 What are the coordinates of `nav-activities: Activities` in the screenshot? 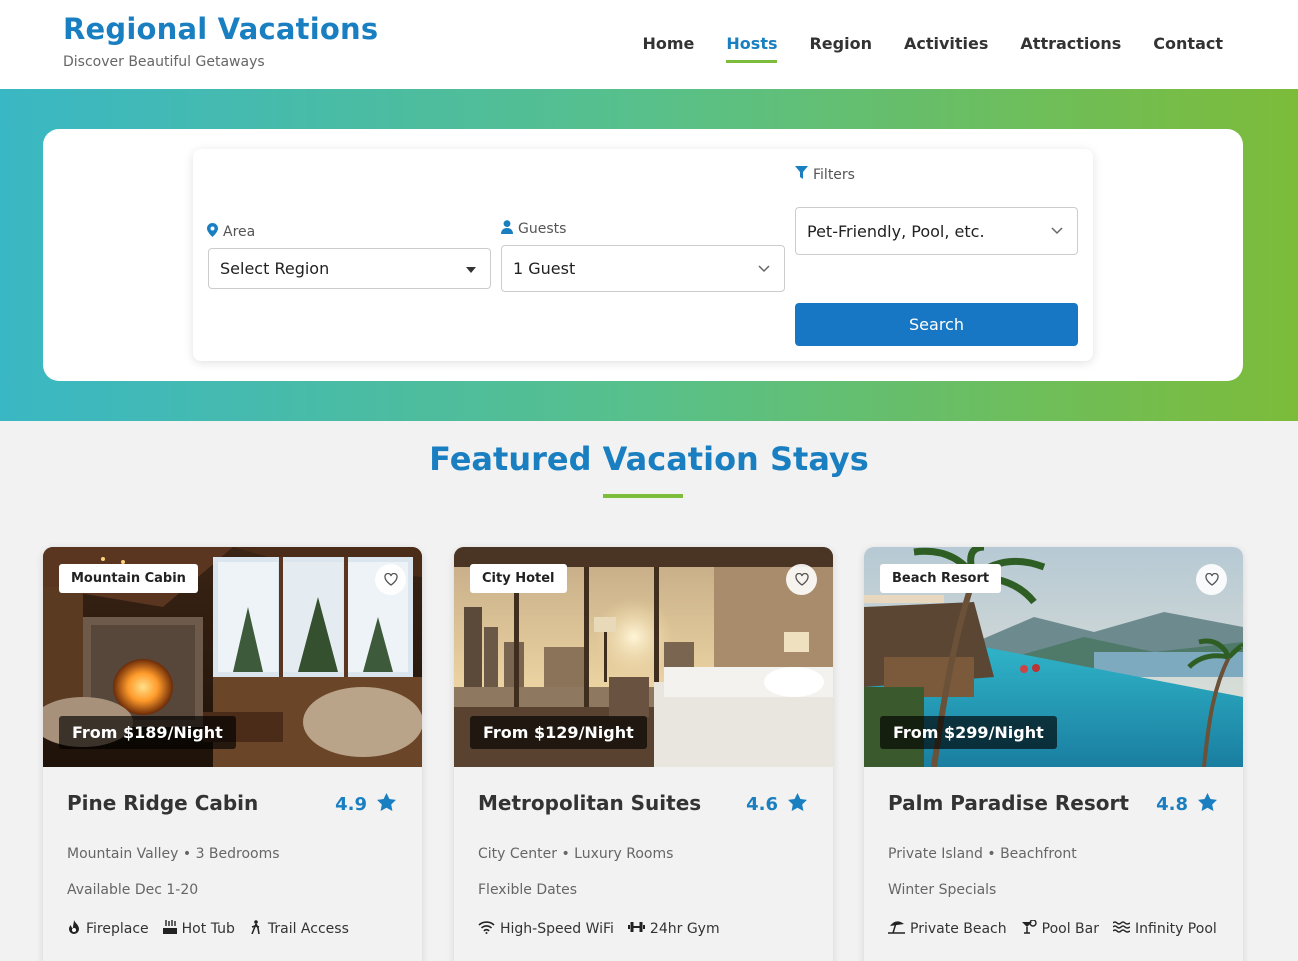 It's located at (946, 47).